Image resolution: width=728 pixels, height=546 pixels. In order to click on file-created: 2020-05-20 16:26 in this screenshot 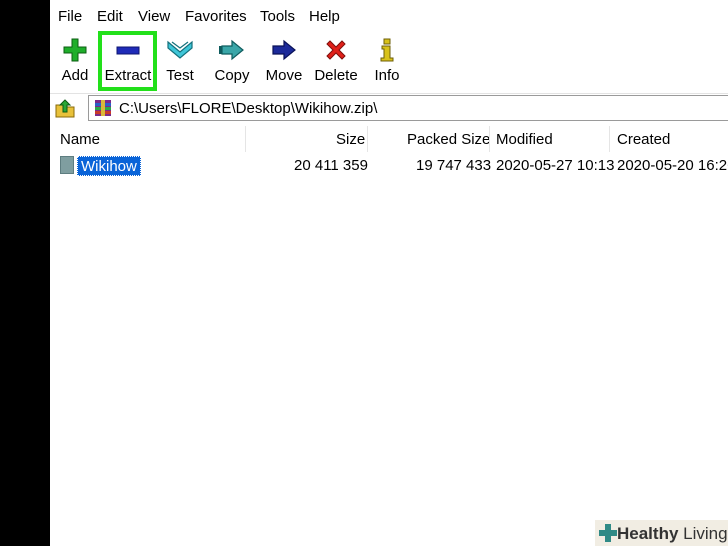, I will do `click(672, 165)`.